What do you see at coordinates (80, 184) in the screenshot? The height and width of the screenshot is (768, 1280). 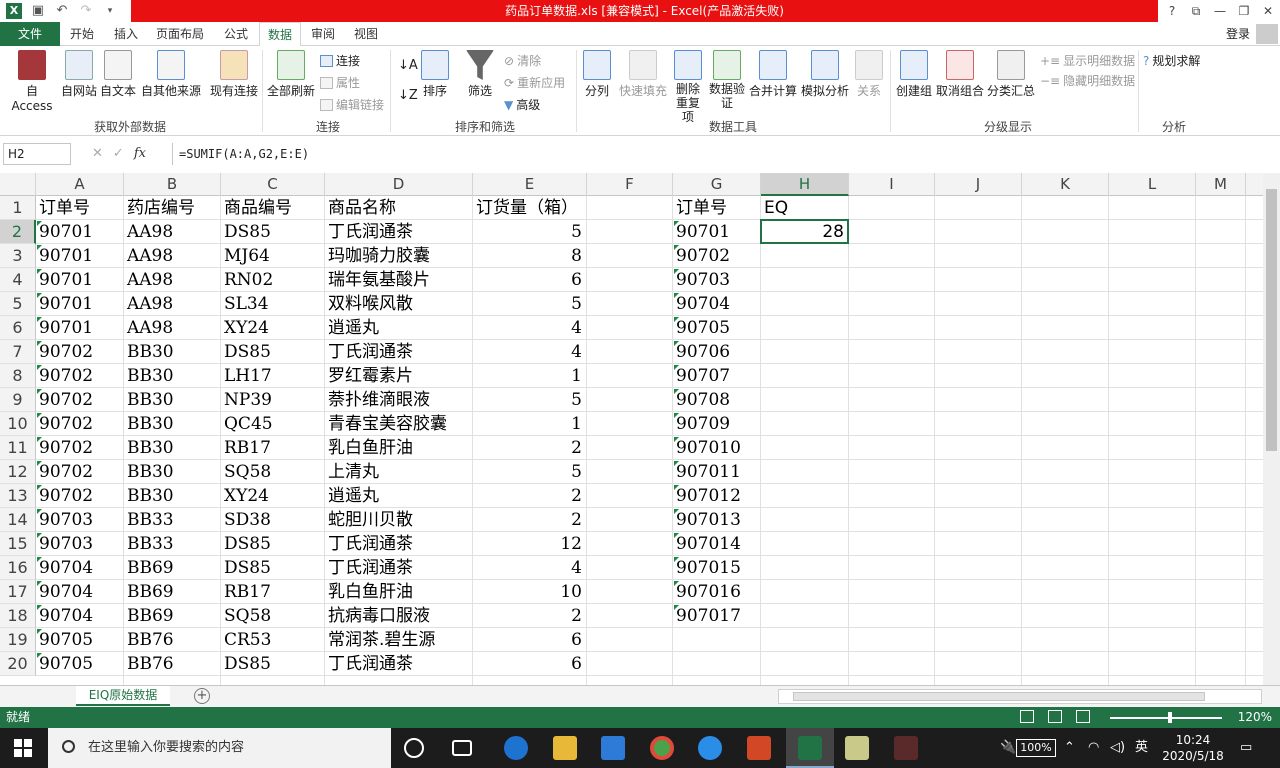 I see `column-header-a: A` at bounding box center [80, 184].